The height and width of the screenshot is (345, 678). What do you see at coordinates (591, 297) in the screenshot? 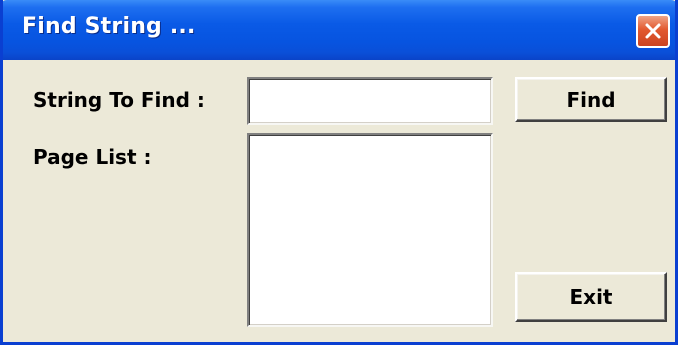
I see `exit-button: Exit` at bounding box center [591, 297].